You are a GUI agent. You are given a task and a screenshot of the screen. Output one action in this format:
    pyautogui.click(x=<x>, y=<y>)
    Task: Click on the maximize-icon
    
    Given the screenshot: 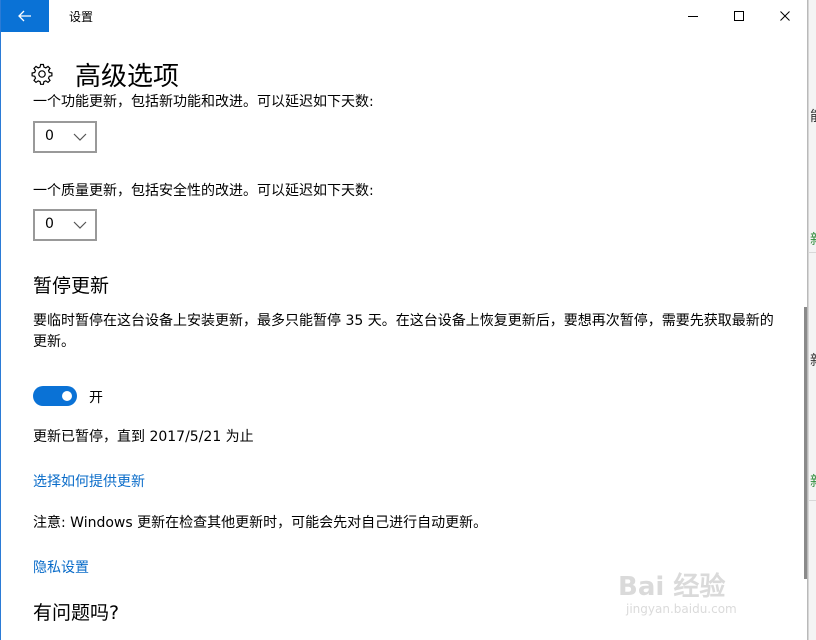 What is the action you would take?
    pyautogui.click(x=739, y=16)
    